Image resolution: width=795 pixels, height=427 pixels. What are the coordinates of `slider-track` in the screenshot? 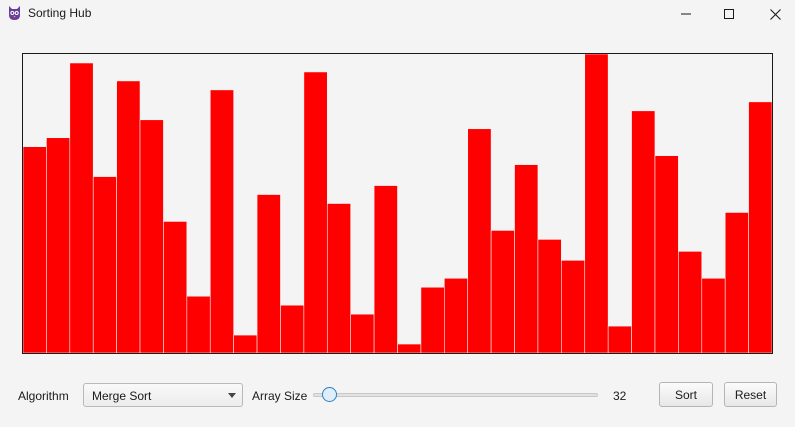 It's located at (455, 395).